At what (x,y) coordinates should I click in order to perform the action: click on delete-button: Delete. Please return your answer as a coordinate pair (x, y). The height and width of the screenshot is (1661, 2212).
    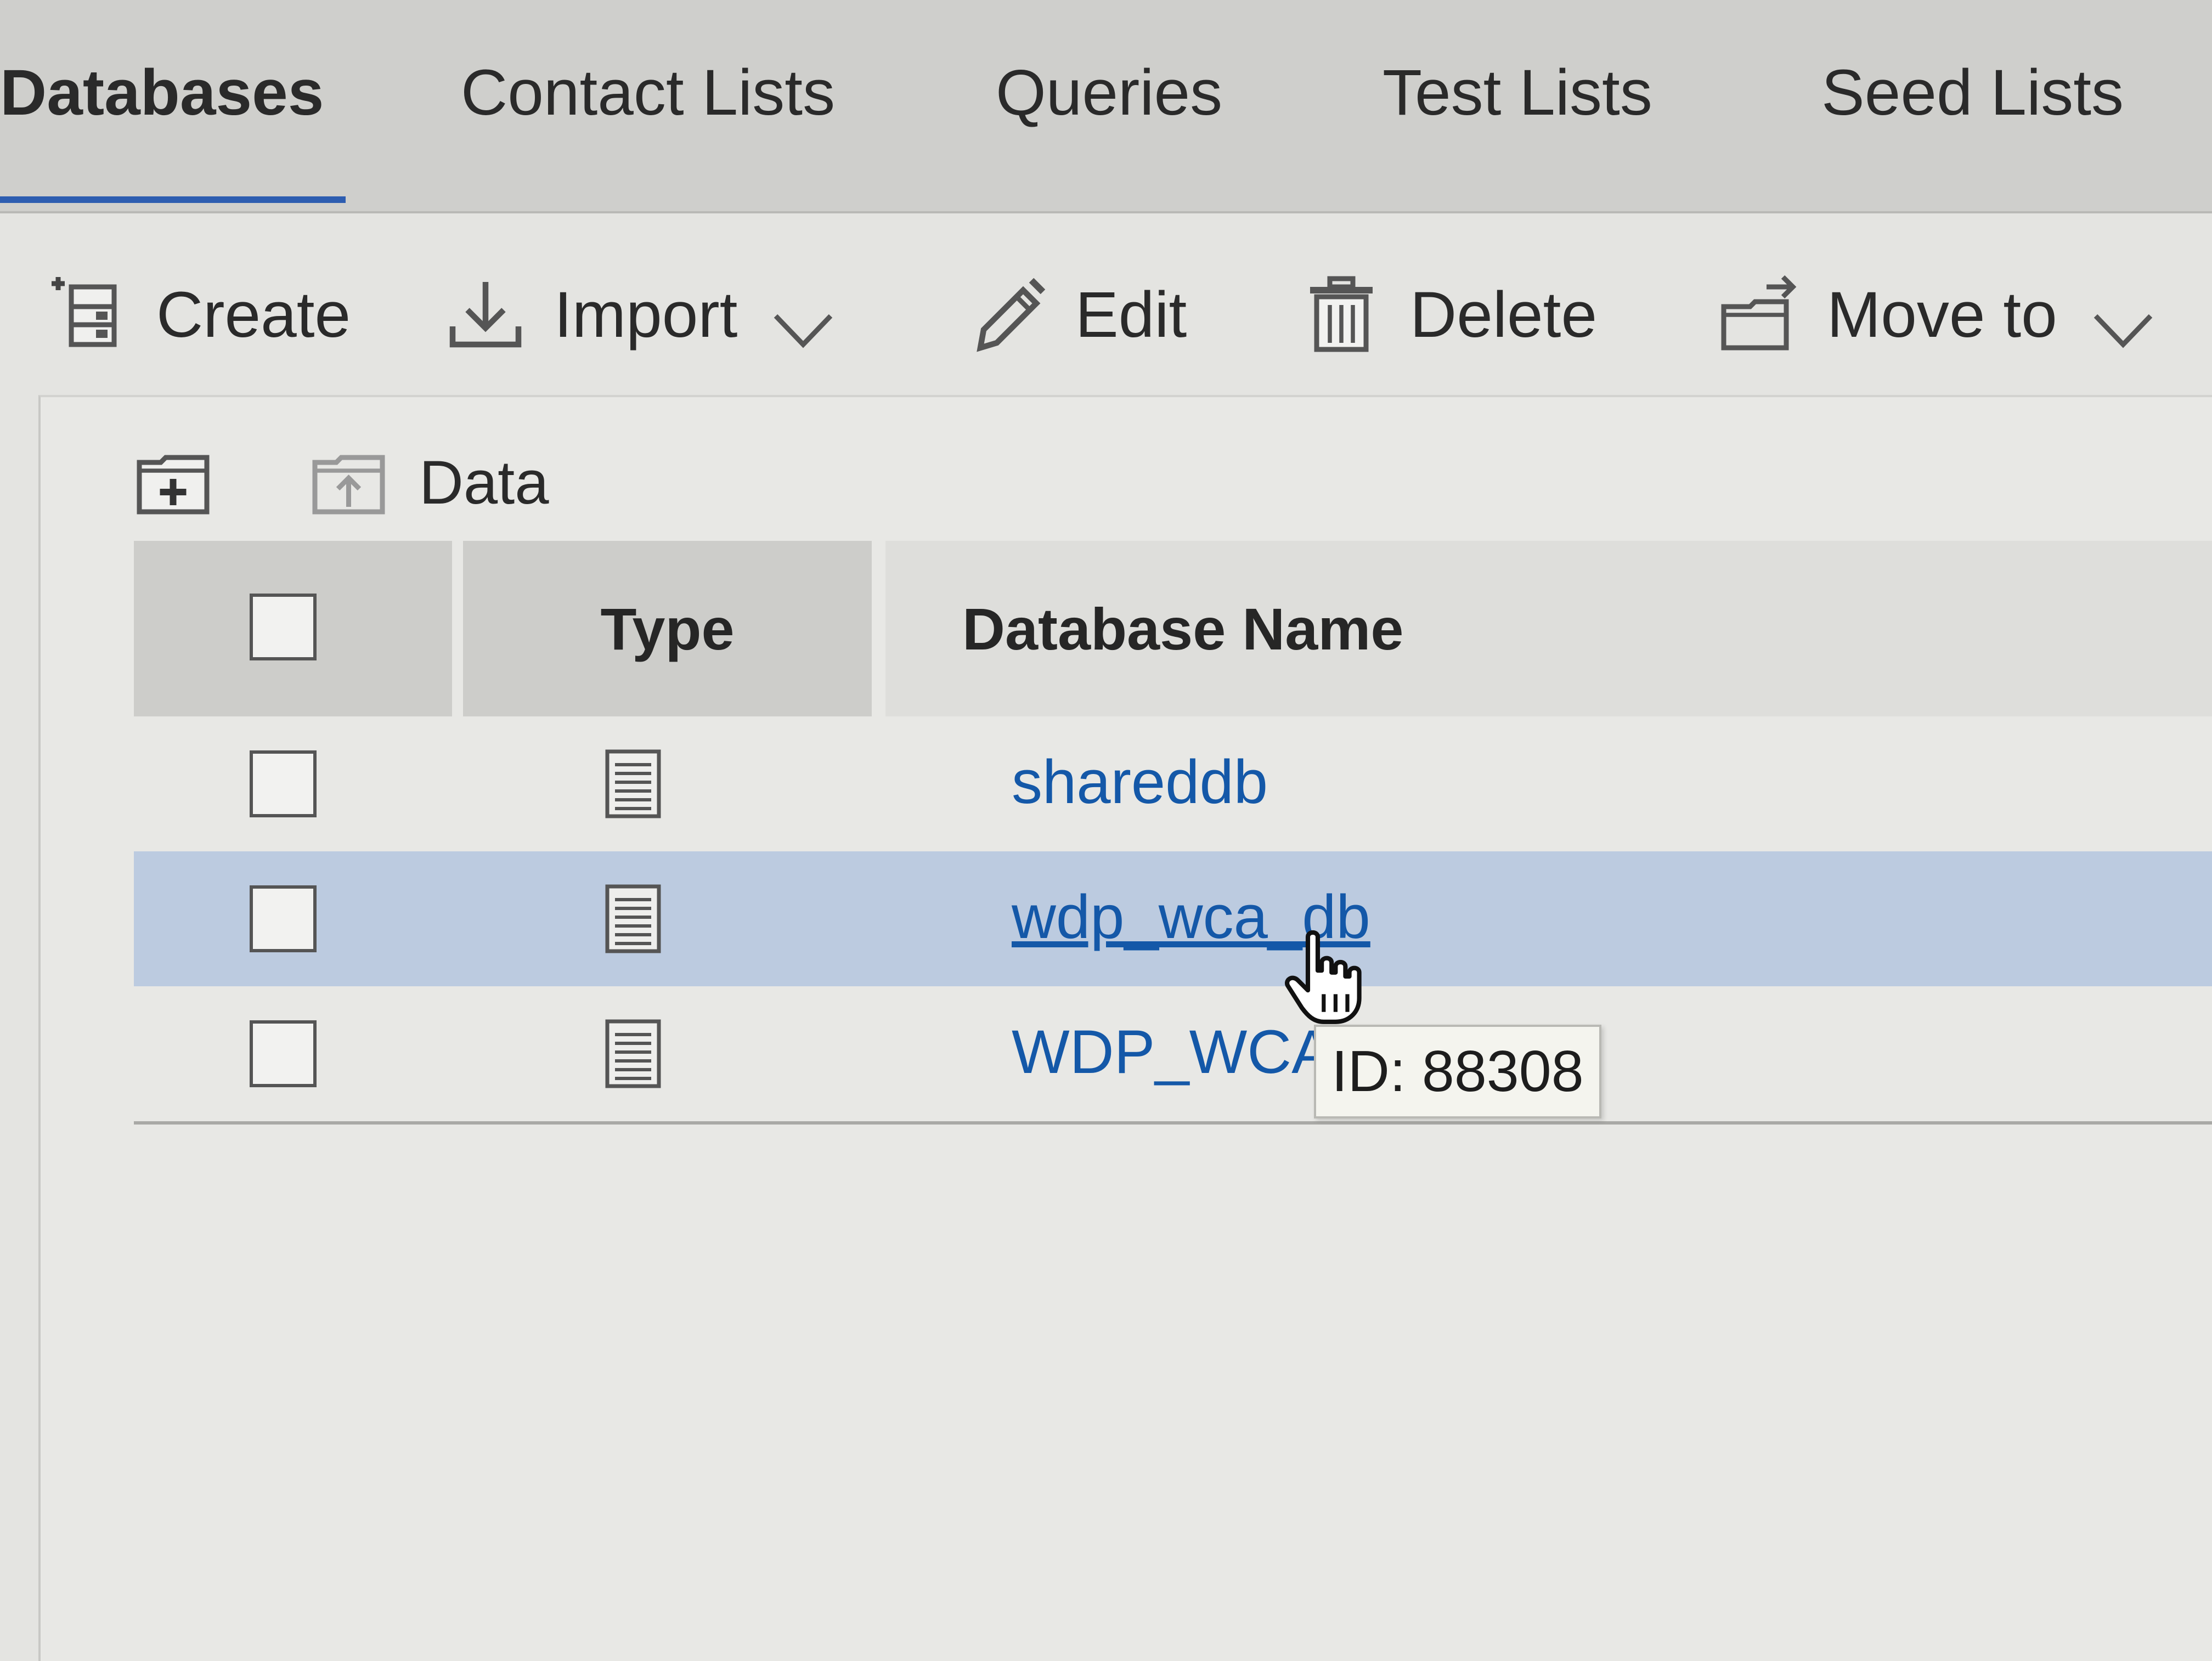
    Looking at the image, I should click on (1448, 315).